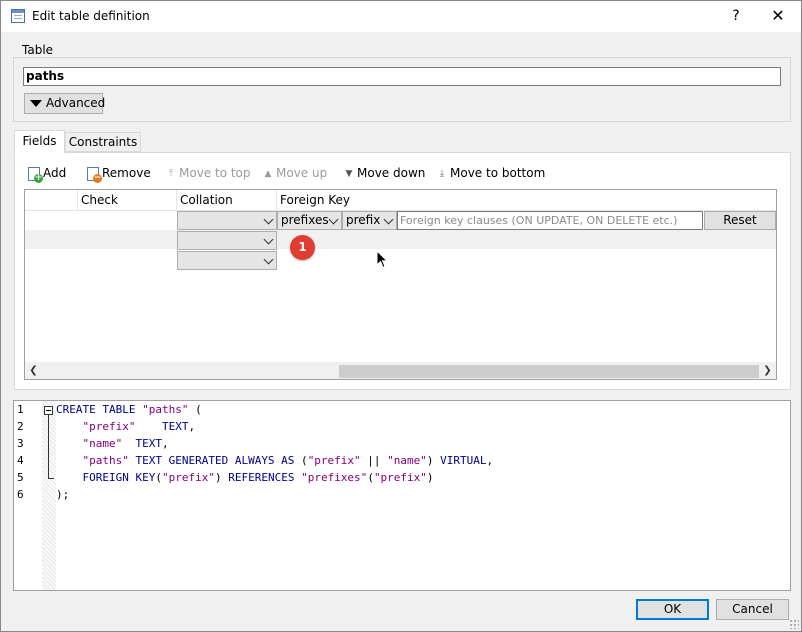 Image resolution: width=802 pixels, height=632 pixels. I want to click on add-field-button: + Add, so click(47, 174).